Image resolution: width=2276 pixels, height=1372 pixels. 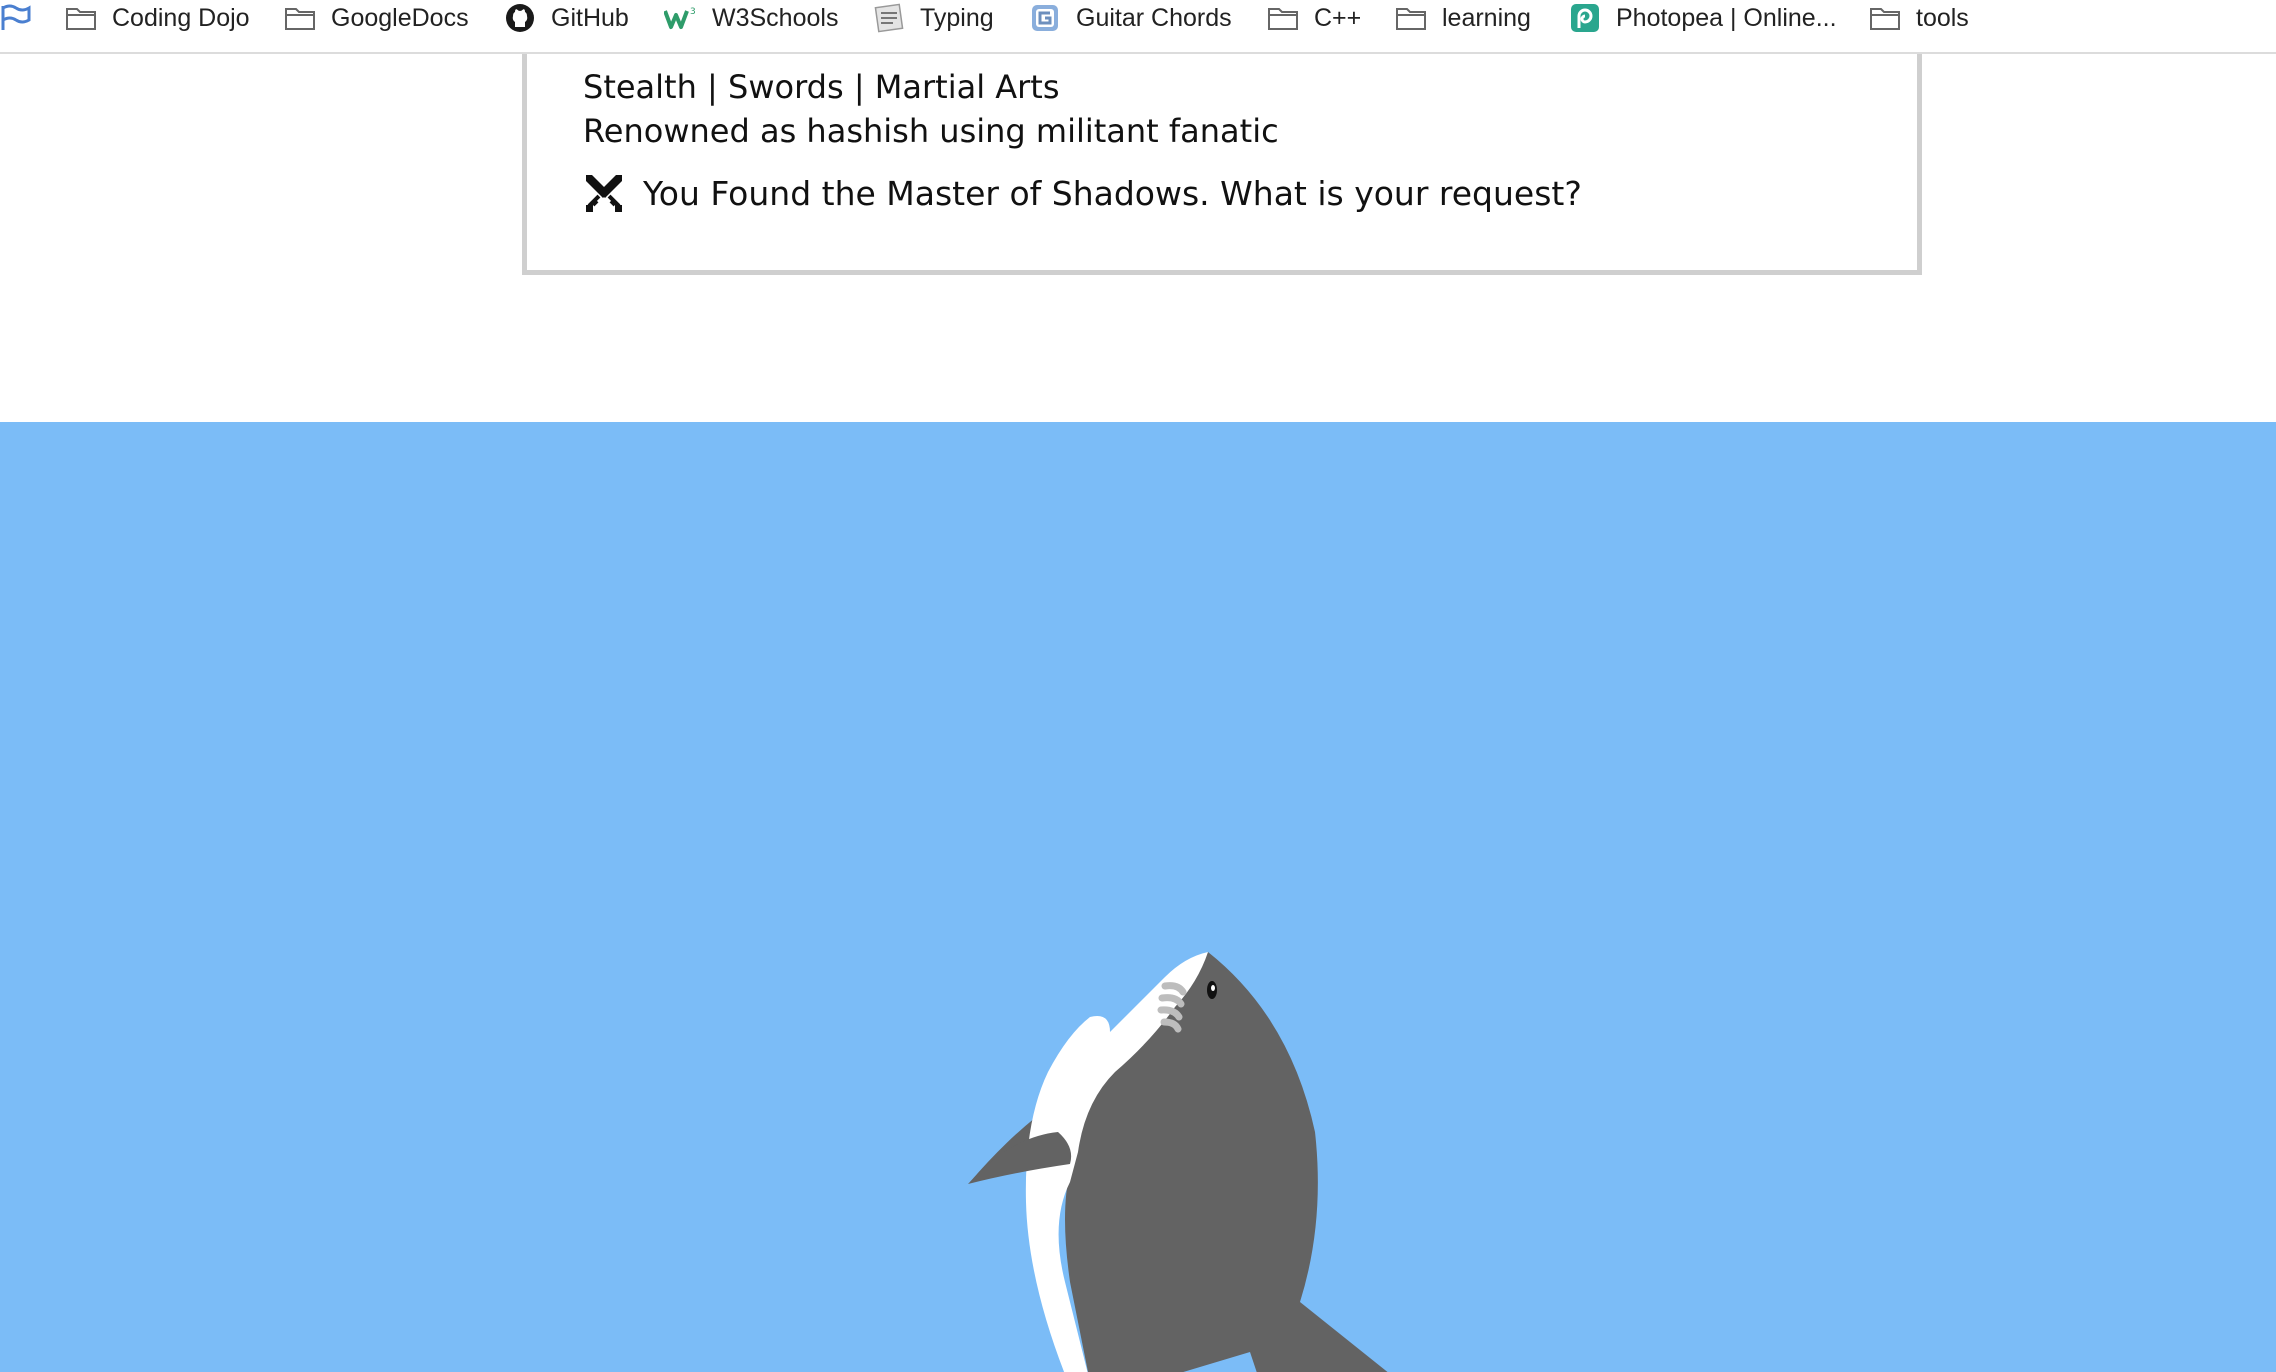 I want to click on bookmark-tools: tools, so click(x=1918, y=18).